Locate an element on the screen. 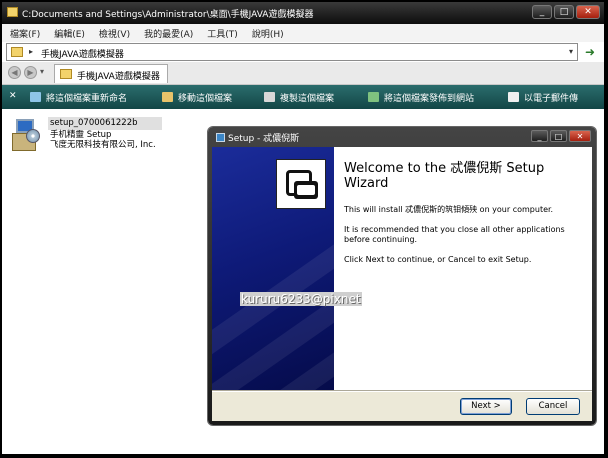 This screenshot has height=458, width=608. tab-current-folder: 手機JAVA遊戲模擬器 is located at coordinates (111, 73).